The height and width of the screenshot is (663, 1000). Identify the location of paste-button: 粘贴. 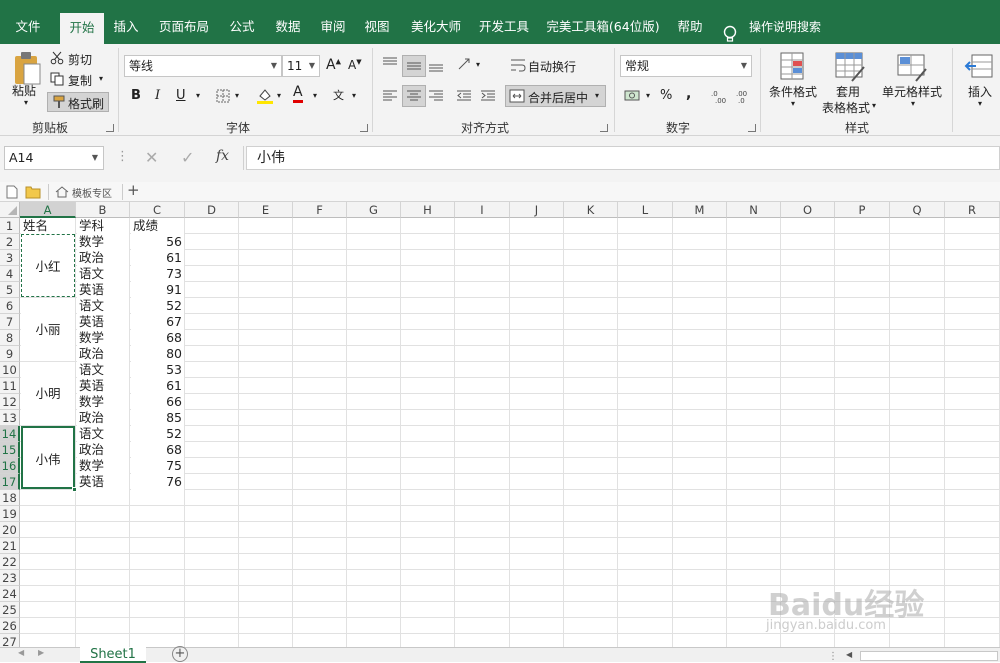
(24, 90).